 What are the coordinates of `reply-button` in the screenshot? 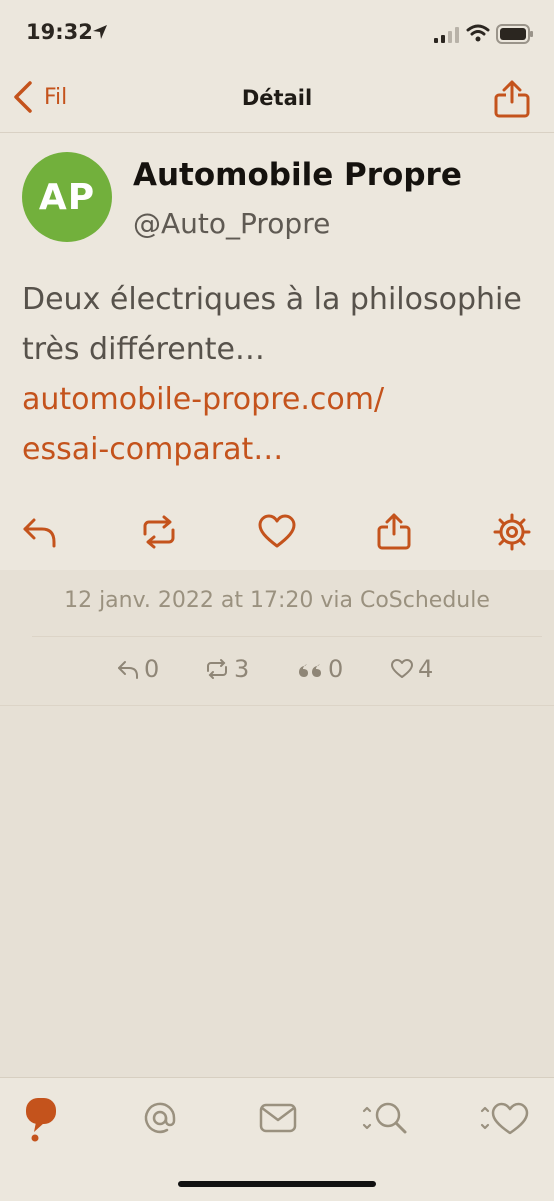 It's located at (40, 532).